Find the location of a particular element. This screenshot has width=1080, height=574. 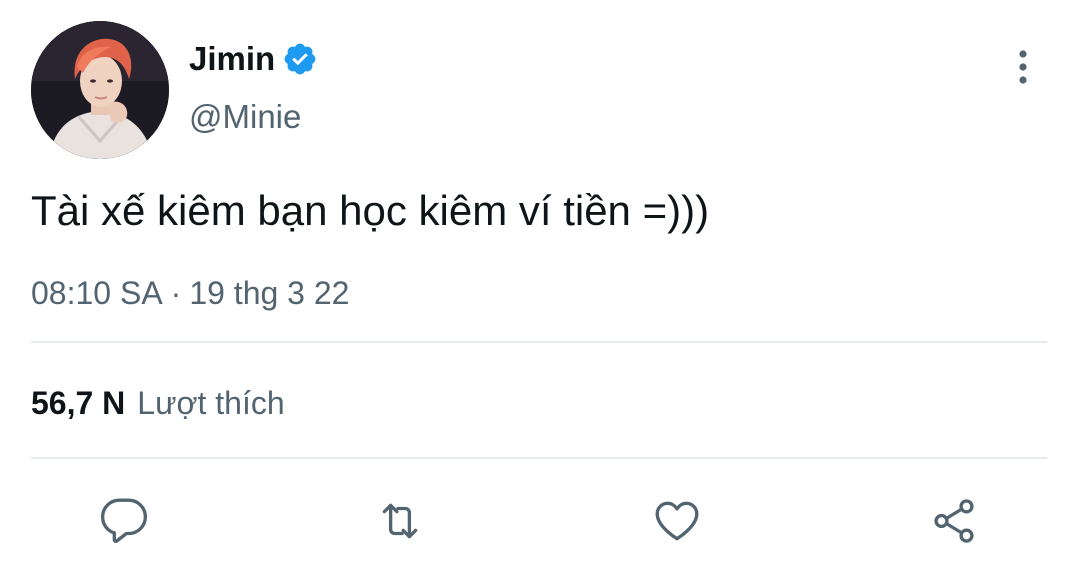

share-button is located at coordinates (954, 521).